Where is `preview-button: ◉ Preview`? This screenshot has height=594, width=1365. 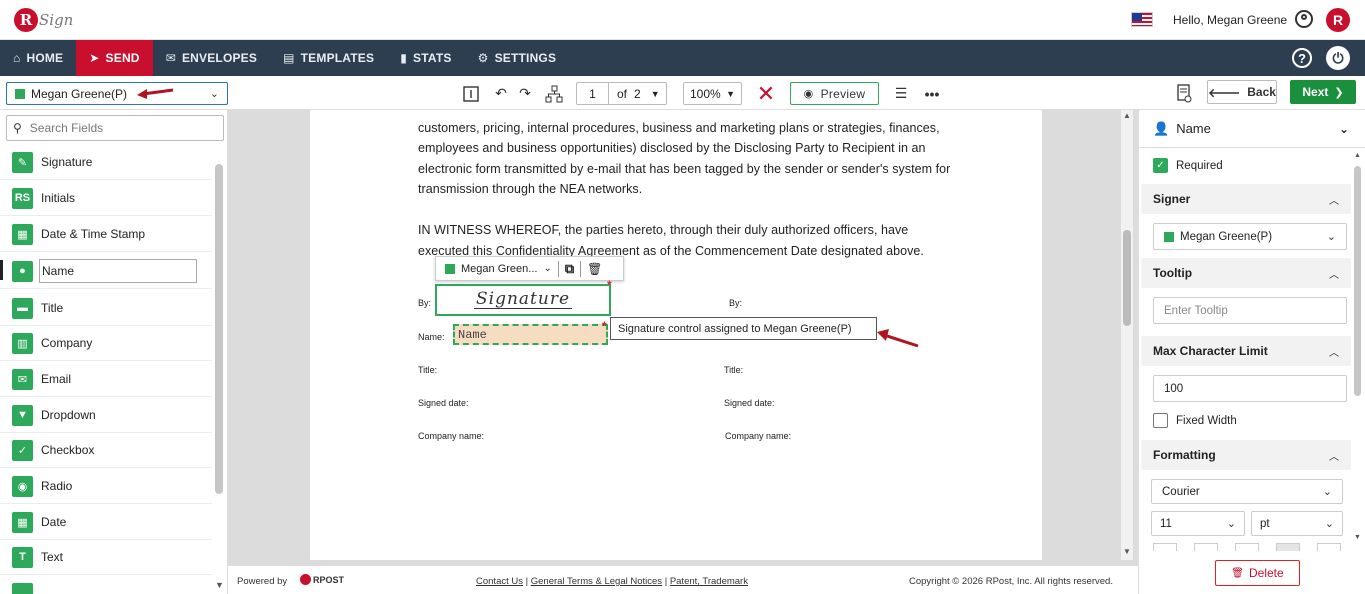 preview-button: ◉ Preview is located at coordinates (834, 93).